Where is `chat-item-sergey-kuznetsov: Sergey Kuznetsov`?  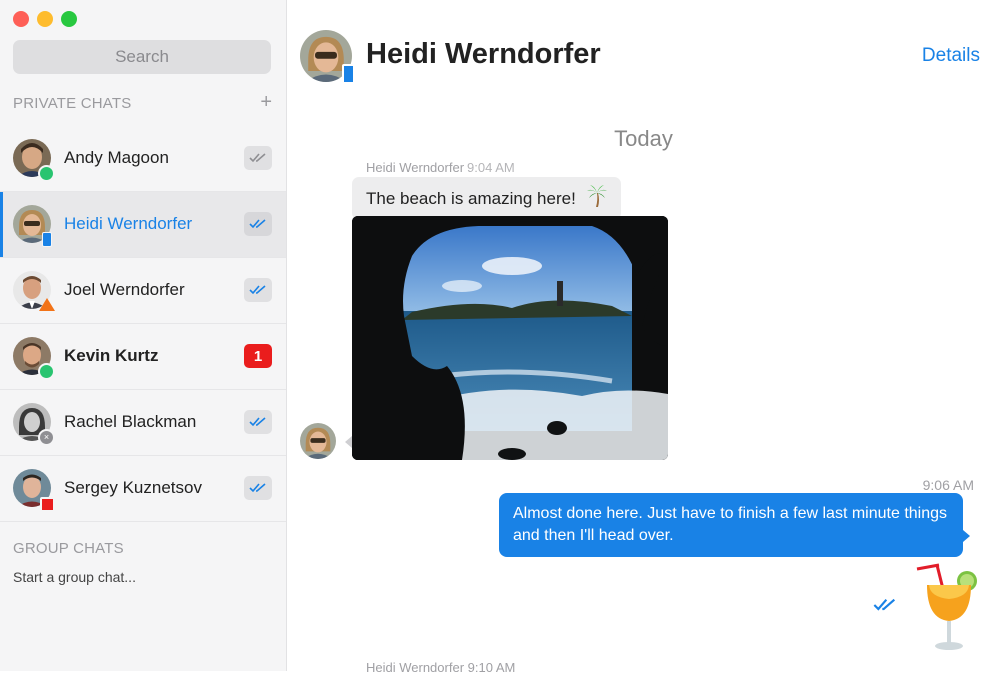
chat-item-sergey-kuznetsov: Sergey Kuznetsov is located at coordinates (143, 489).